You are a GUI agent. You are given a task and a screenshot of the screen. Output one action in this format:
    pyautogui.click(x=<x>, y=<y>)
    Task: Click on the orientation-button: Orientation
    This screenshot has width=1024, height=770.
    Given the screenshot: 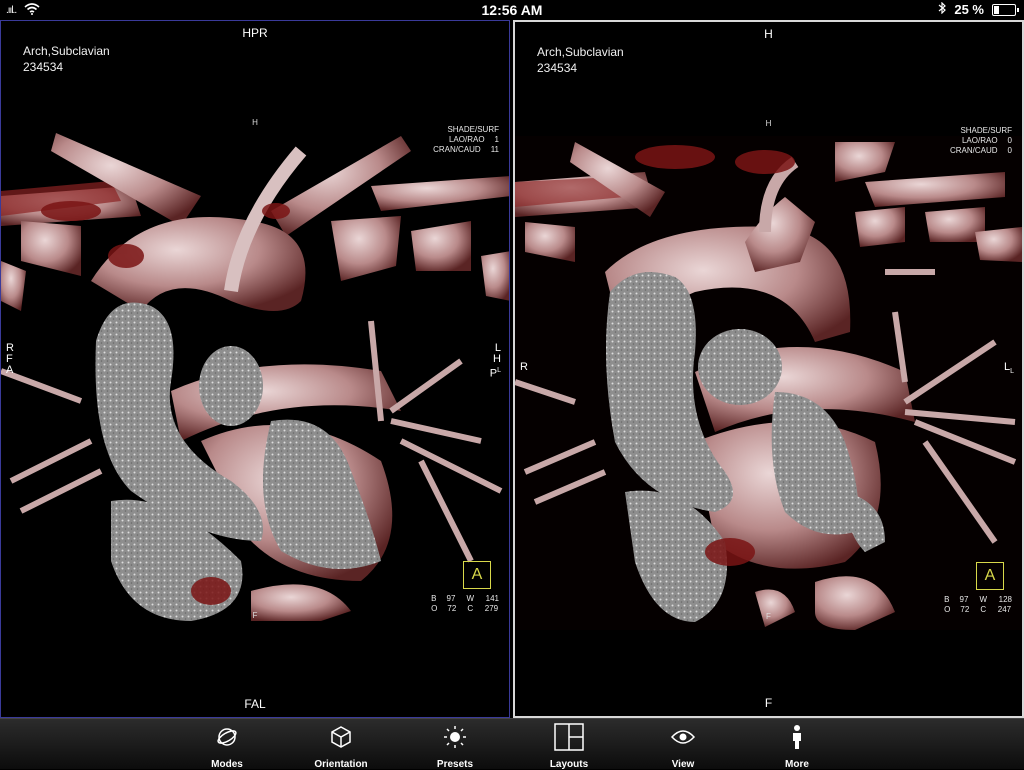 What is the action you would take?
    pyautogui.click(x=341, y=745)
    